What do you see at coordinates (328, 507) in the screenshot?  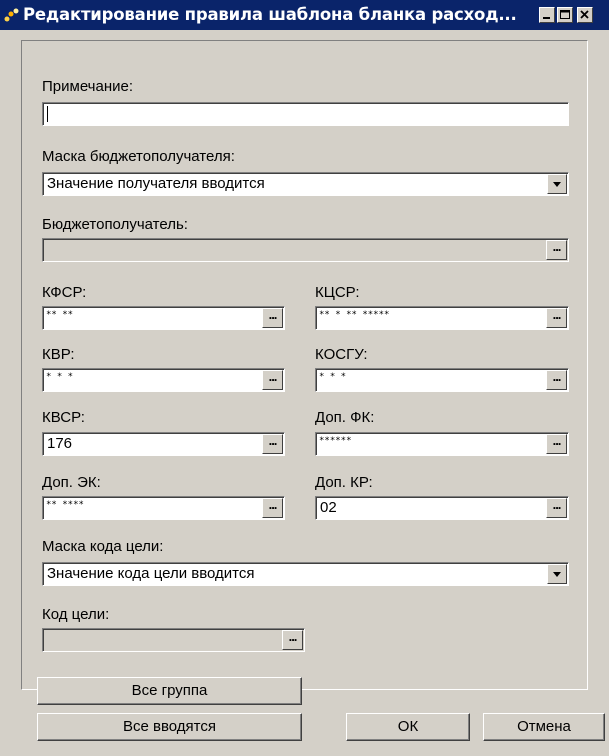 I see `dop-kr-value: 02` at bounding box center [328, 507].